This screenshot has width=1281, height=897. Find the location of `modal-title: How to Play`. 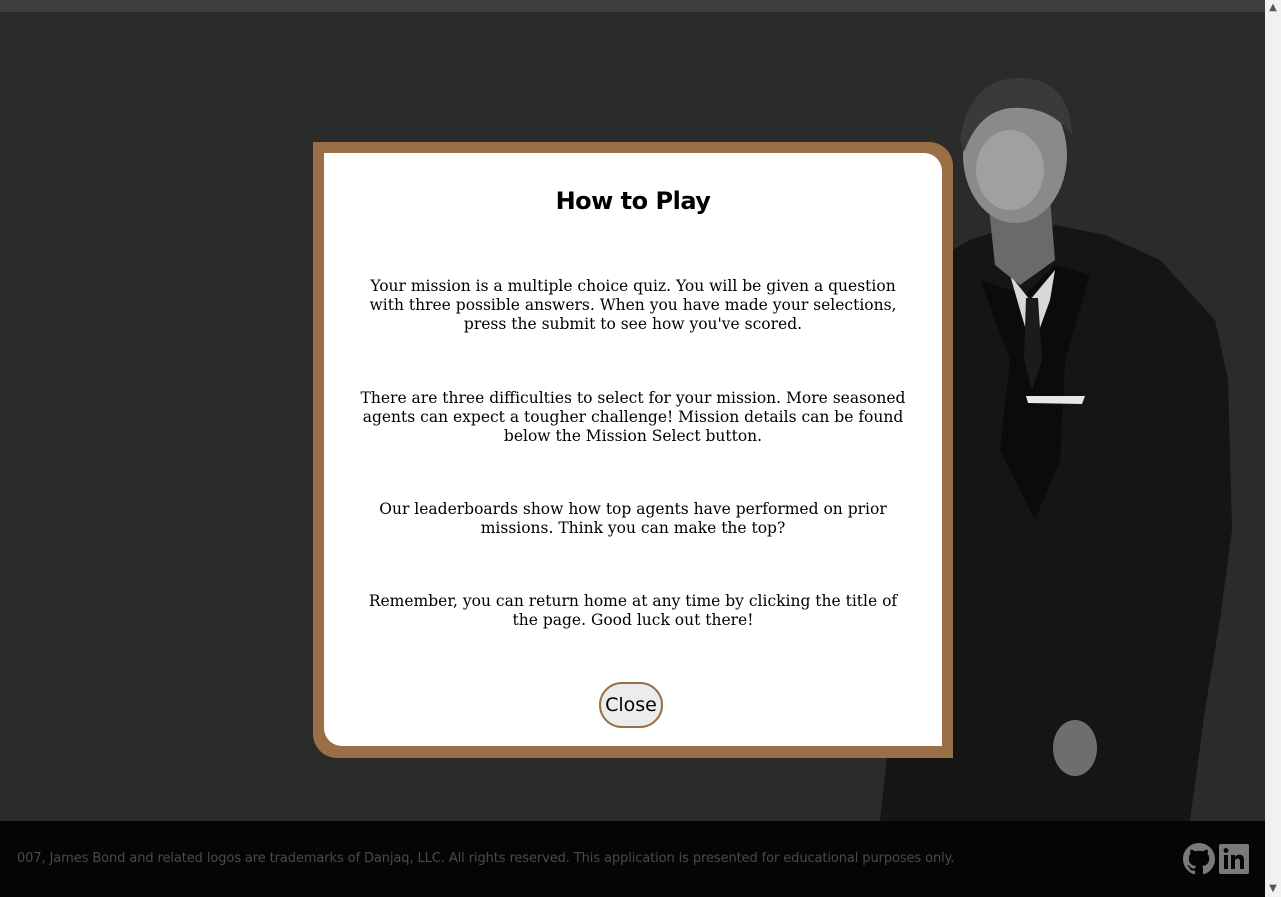

modal-title: How to Play is located at coordinates (633, 201).